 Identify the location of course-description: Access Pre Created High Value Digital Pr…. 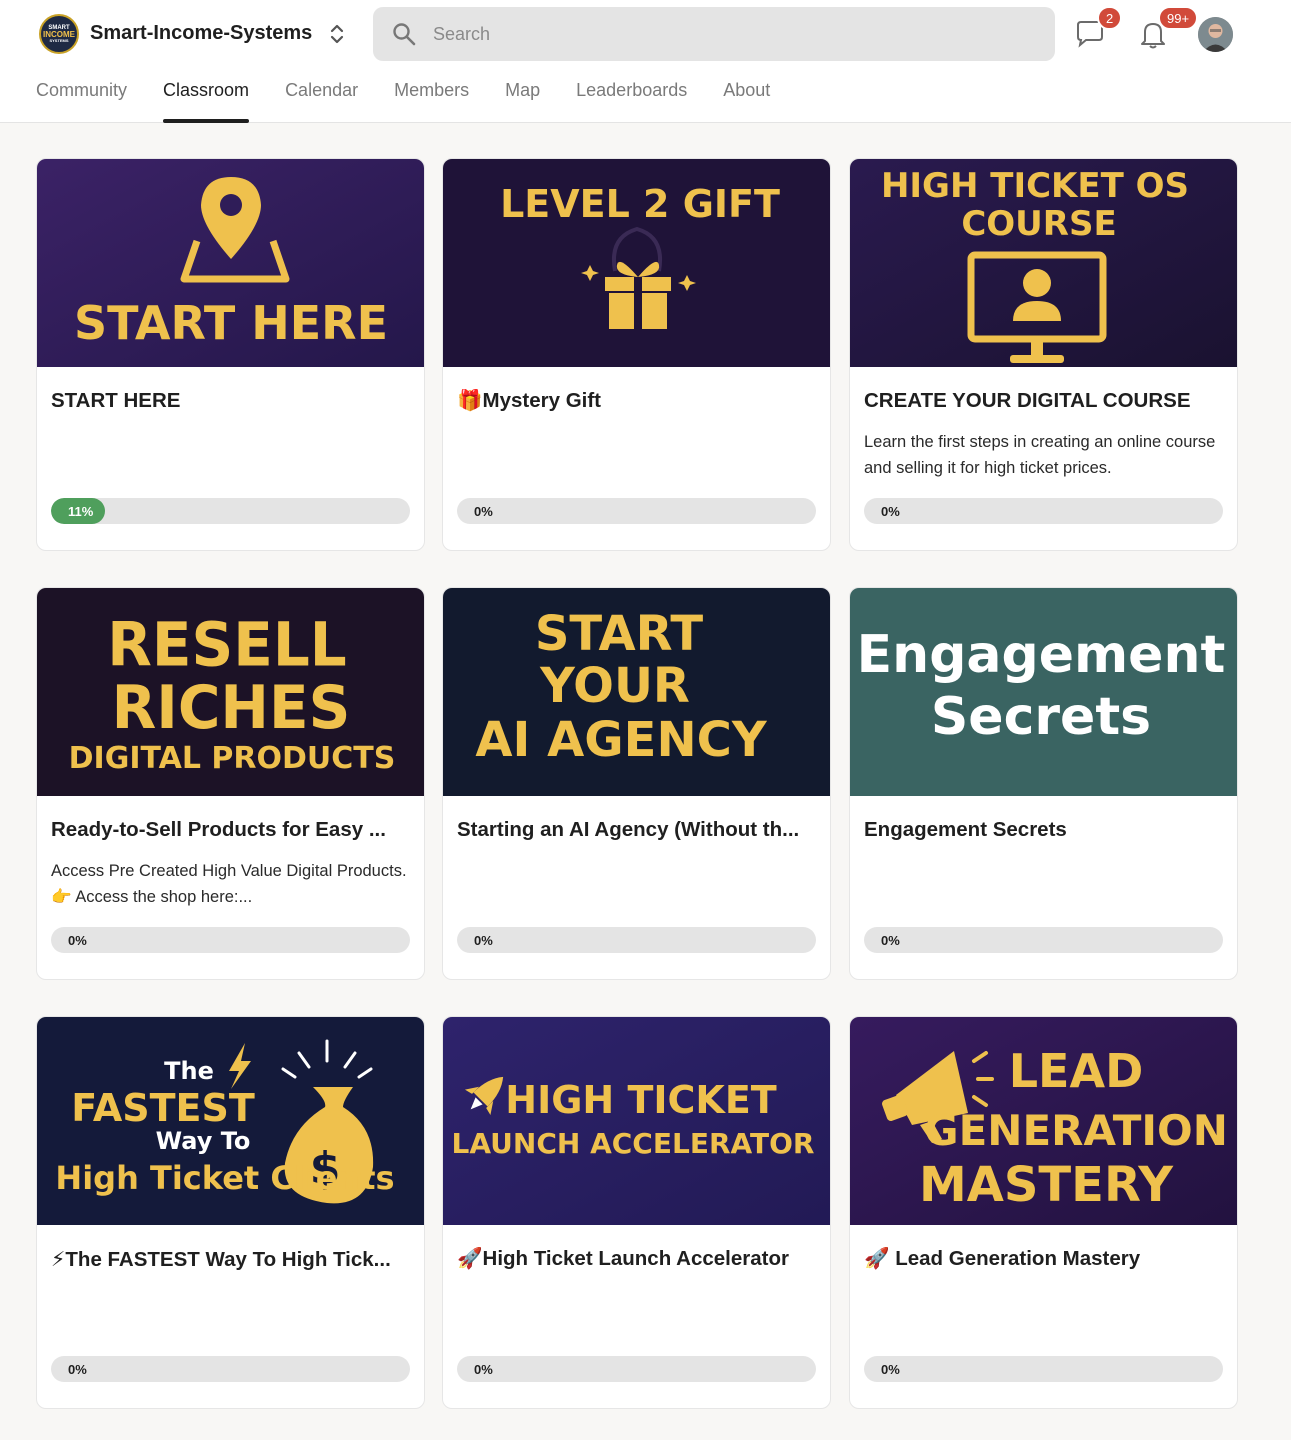
(229, 884).